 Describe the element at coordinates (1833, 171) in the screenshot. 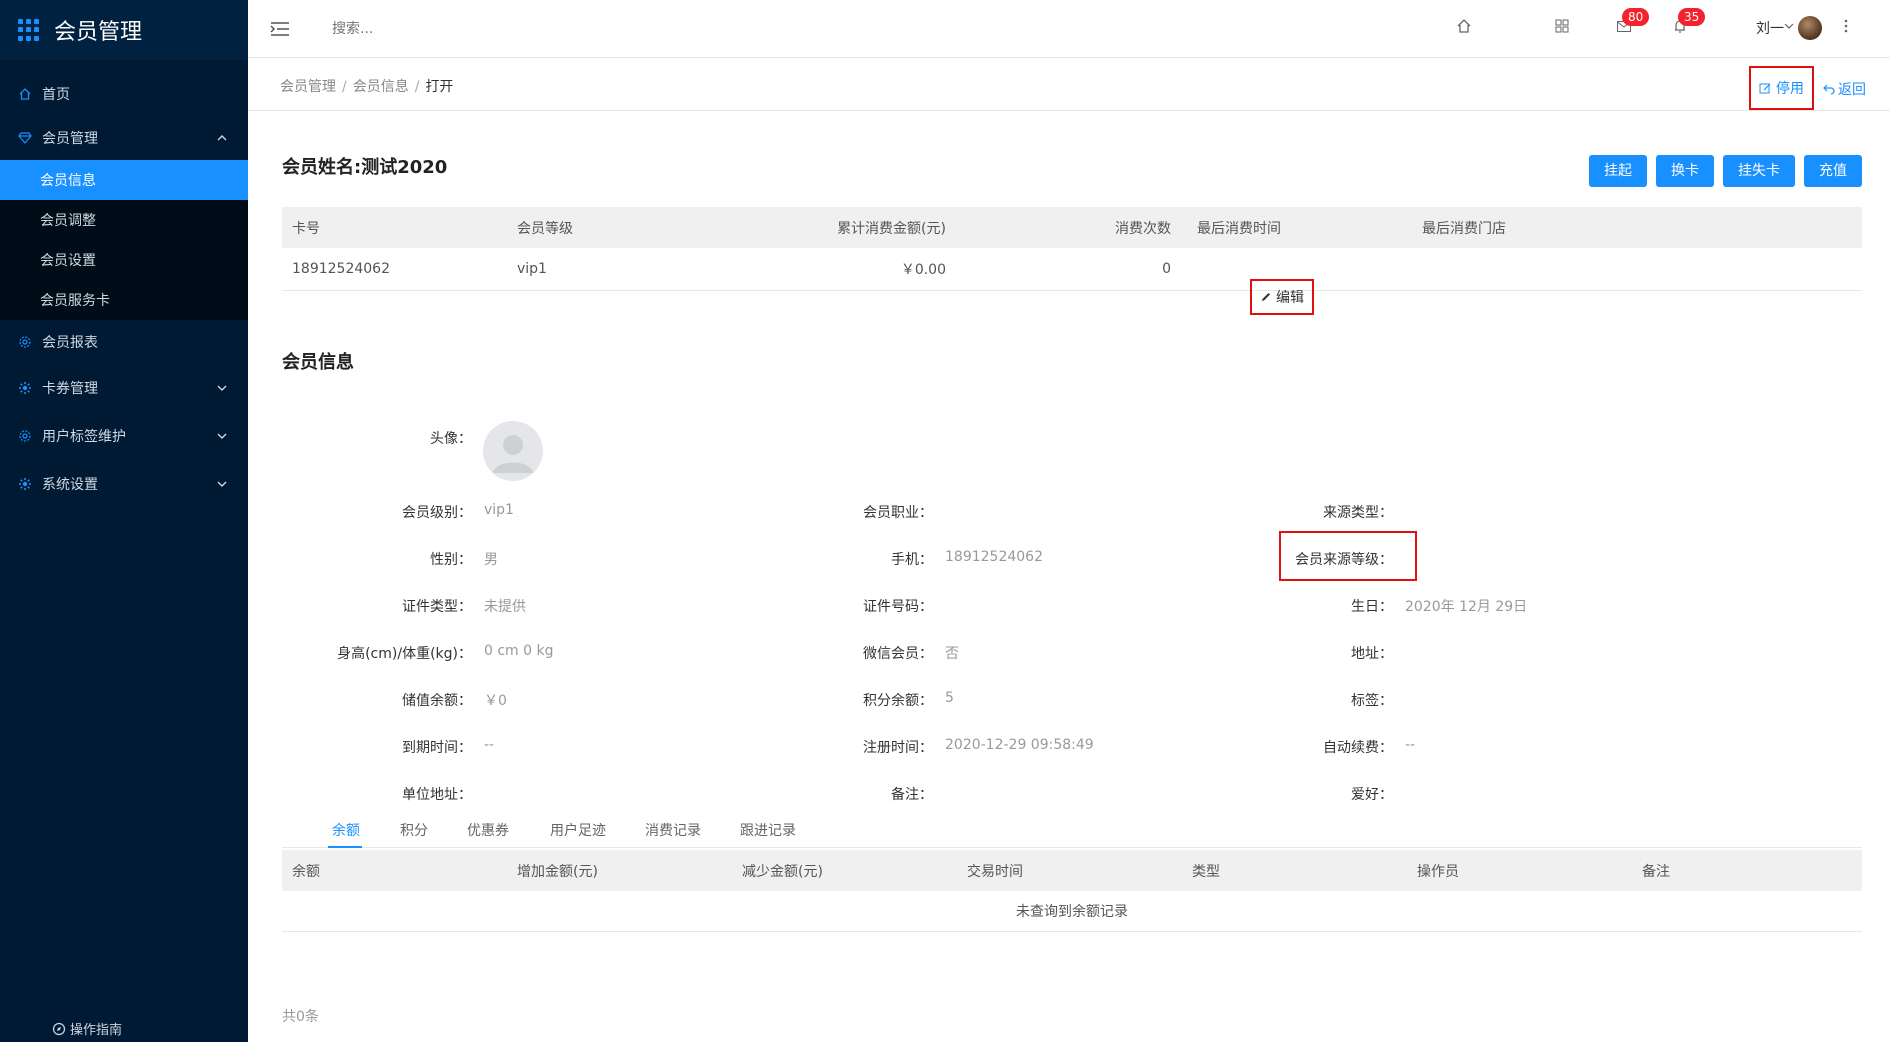

I see `recharge-button: 充值` at that location.